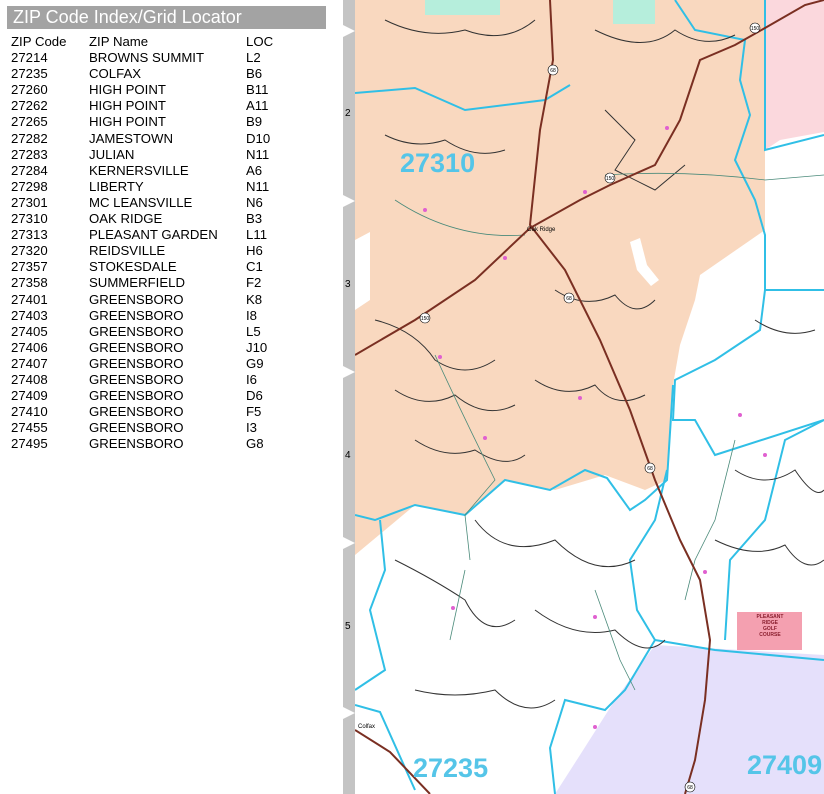  I want to click on header-loc: LOC, so click(260, 41).